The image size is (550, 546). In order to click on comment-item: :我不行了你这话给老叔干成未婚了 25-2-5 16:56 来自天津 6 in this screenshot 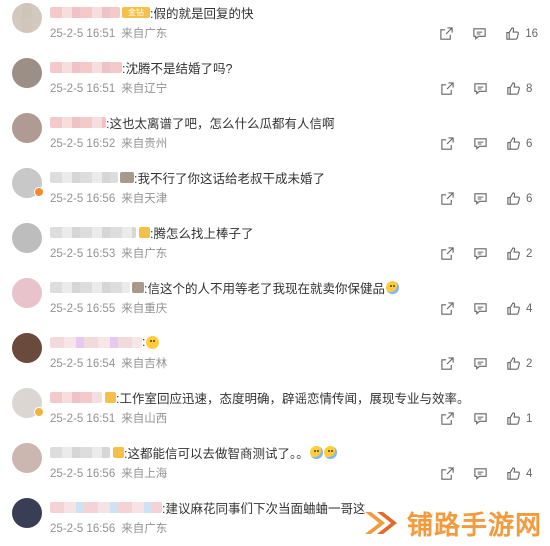, I will do `click(275, 192)`.